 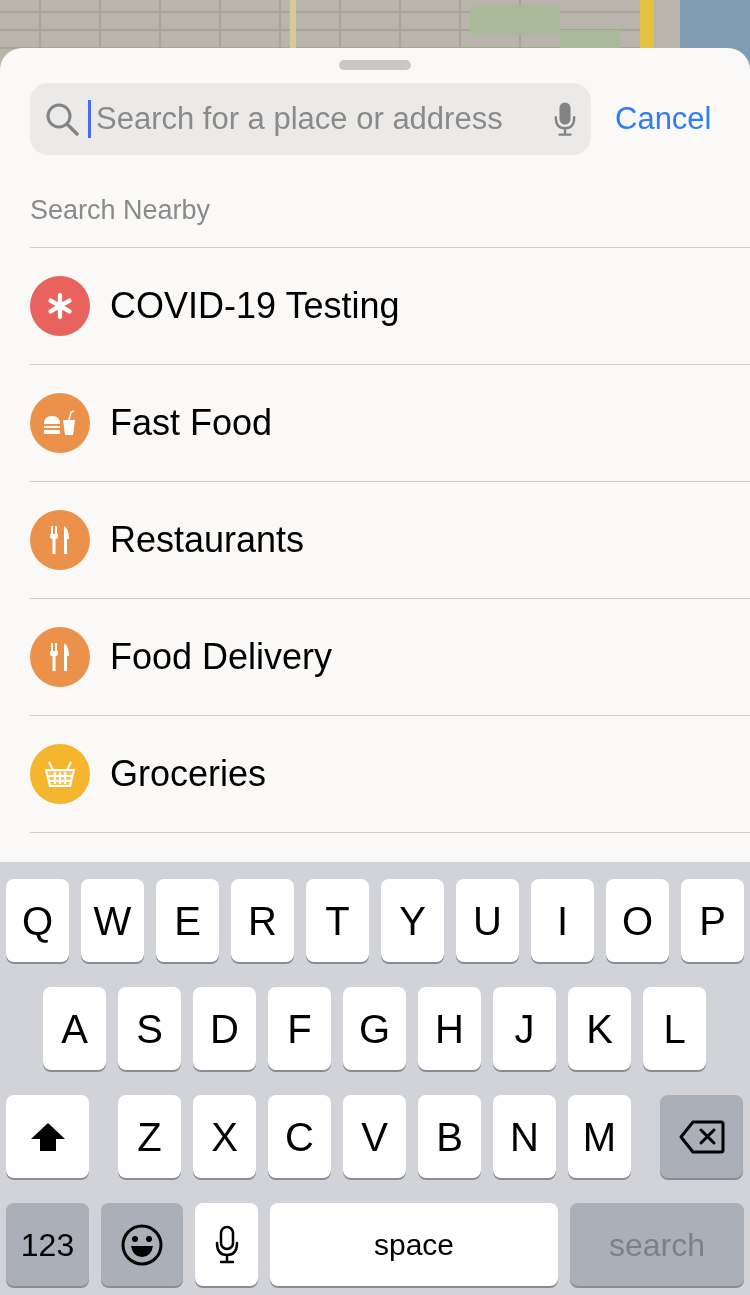 What do you see at coordinates (390, 423) in the screenshot?
I see `category-row: Fast Food` at bounding box center [390, 423].